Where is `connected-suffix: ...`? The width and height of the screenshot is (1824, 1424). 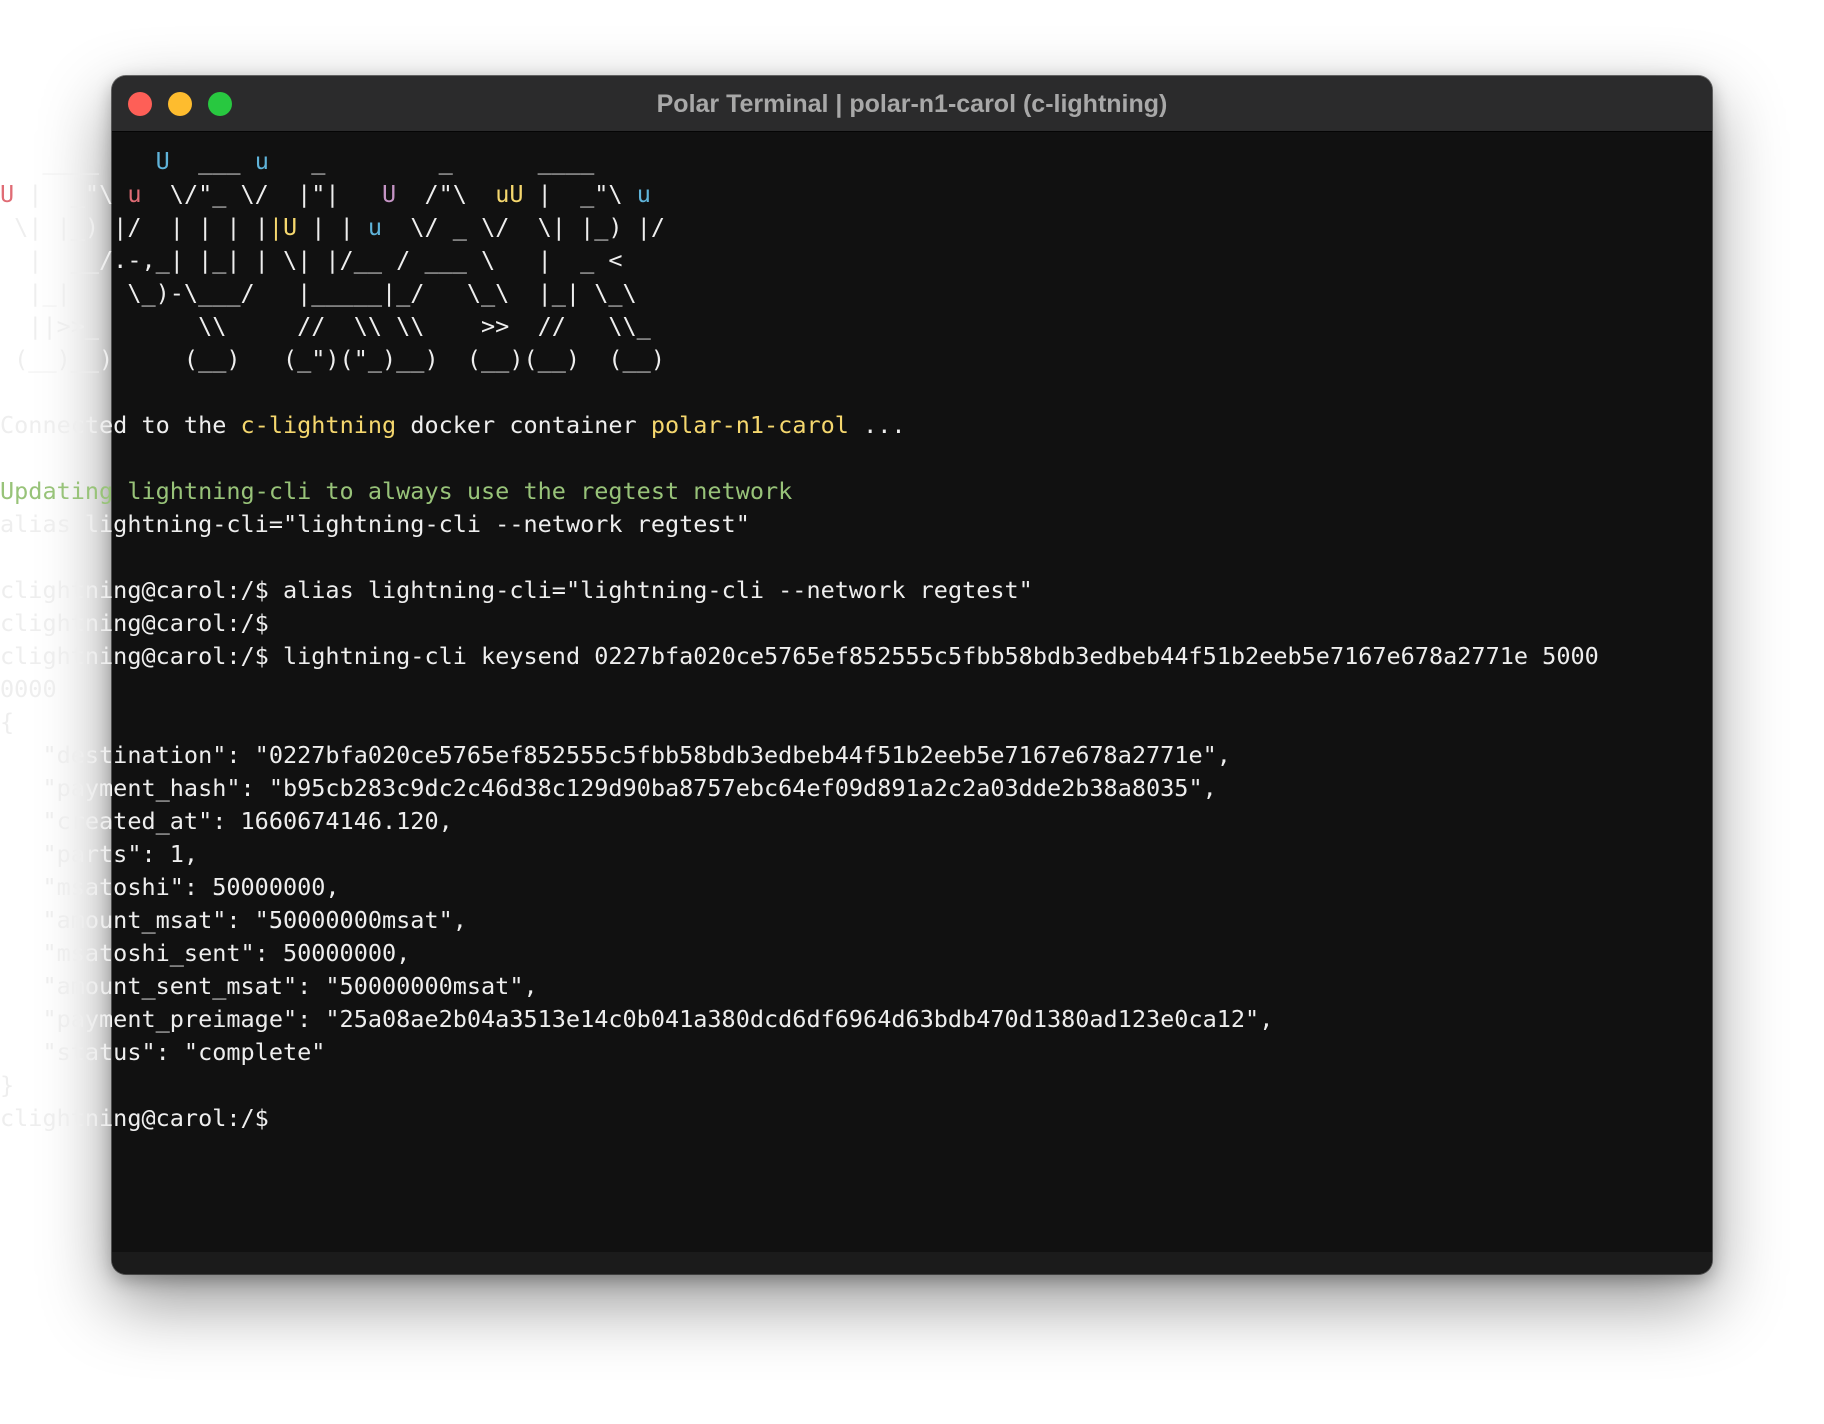
connected-suffix: ... is located at coordinates (877, 425).